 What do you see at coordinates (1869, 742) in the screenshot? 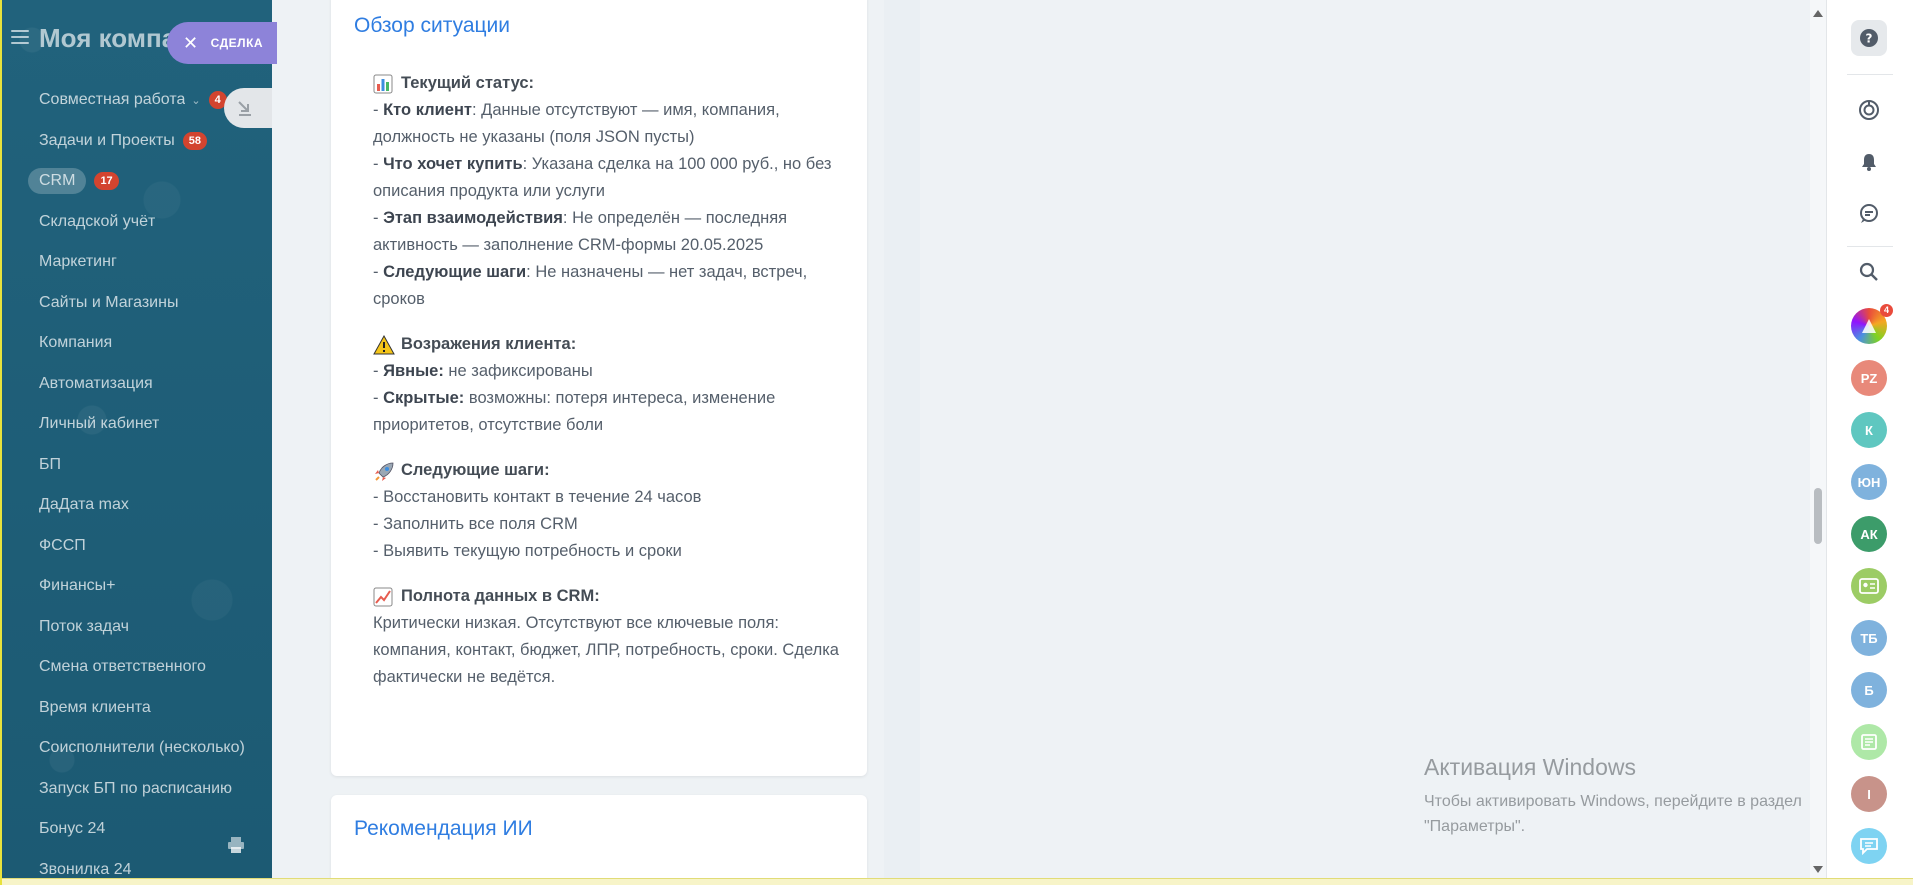
I see `doc-chat-avatar` at bounding box center [1869, 742].